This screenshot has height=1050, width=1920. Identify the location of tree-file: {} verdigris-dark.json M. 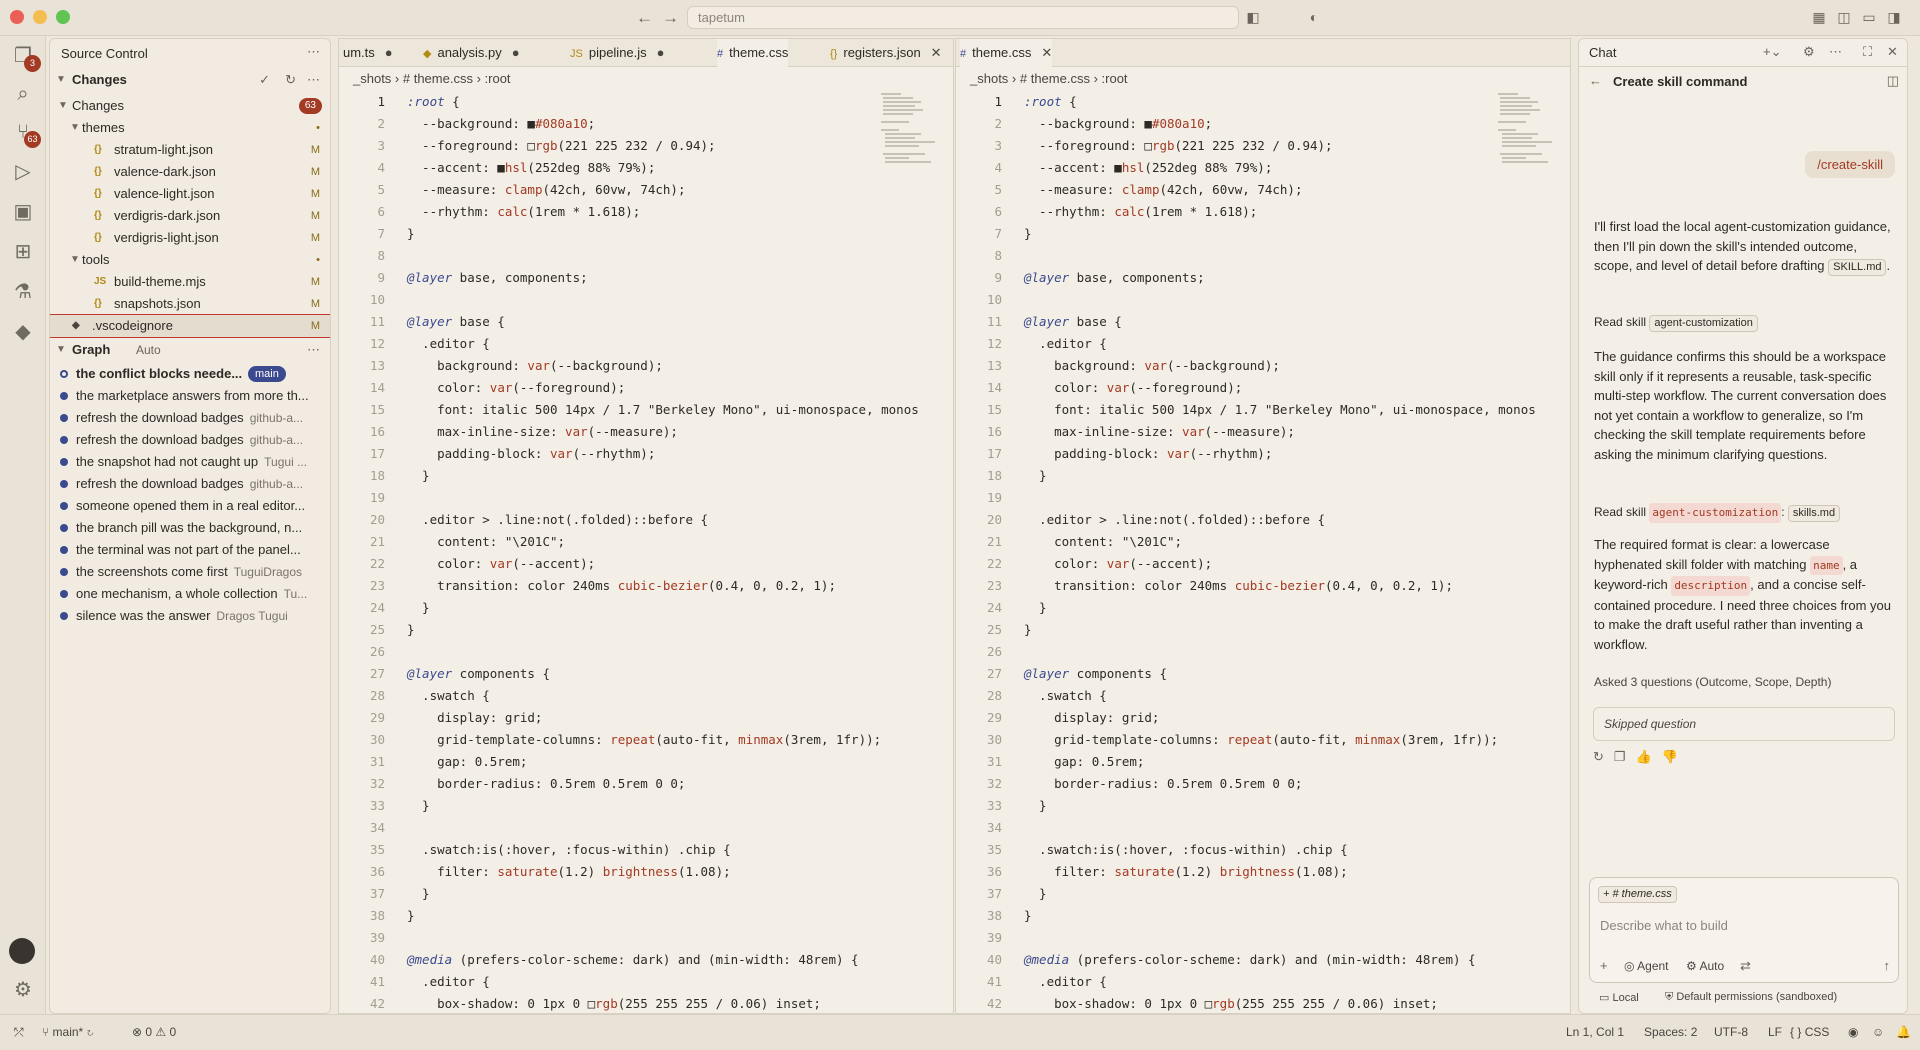
(190, 216).